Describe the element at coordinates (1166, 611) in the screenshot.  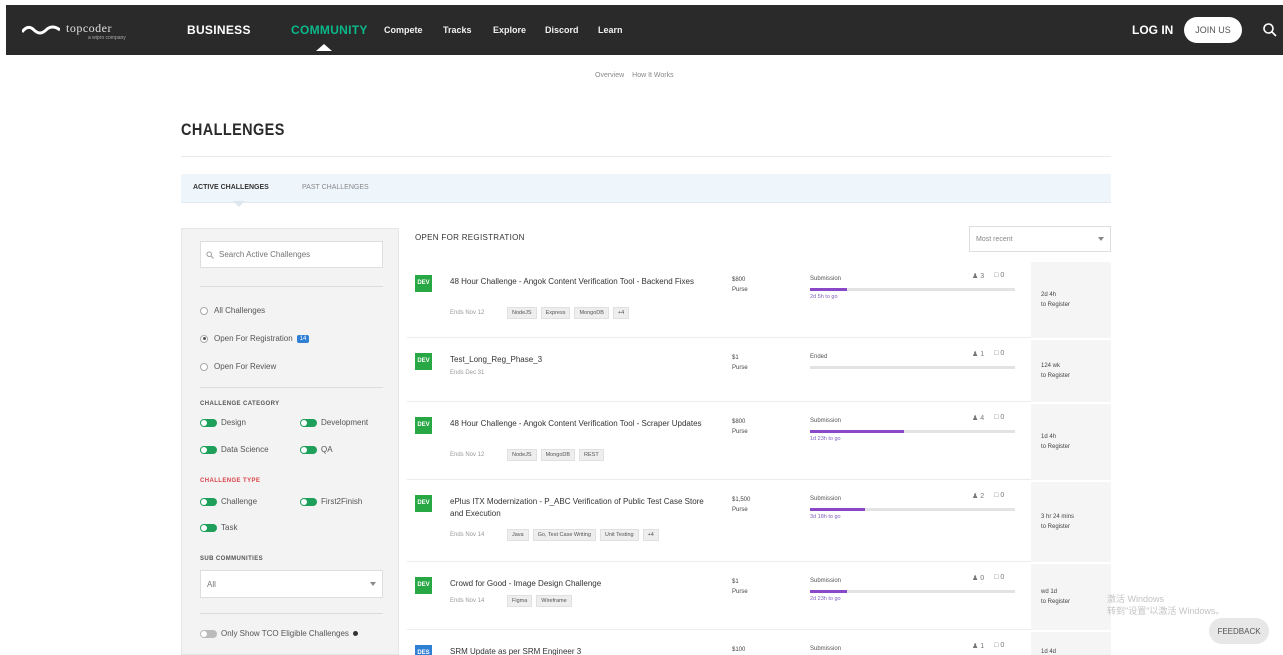
I see `watermark-line: 转到"设置"以激活 Windows。` at that location.